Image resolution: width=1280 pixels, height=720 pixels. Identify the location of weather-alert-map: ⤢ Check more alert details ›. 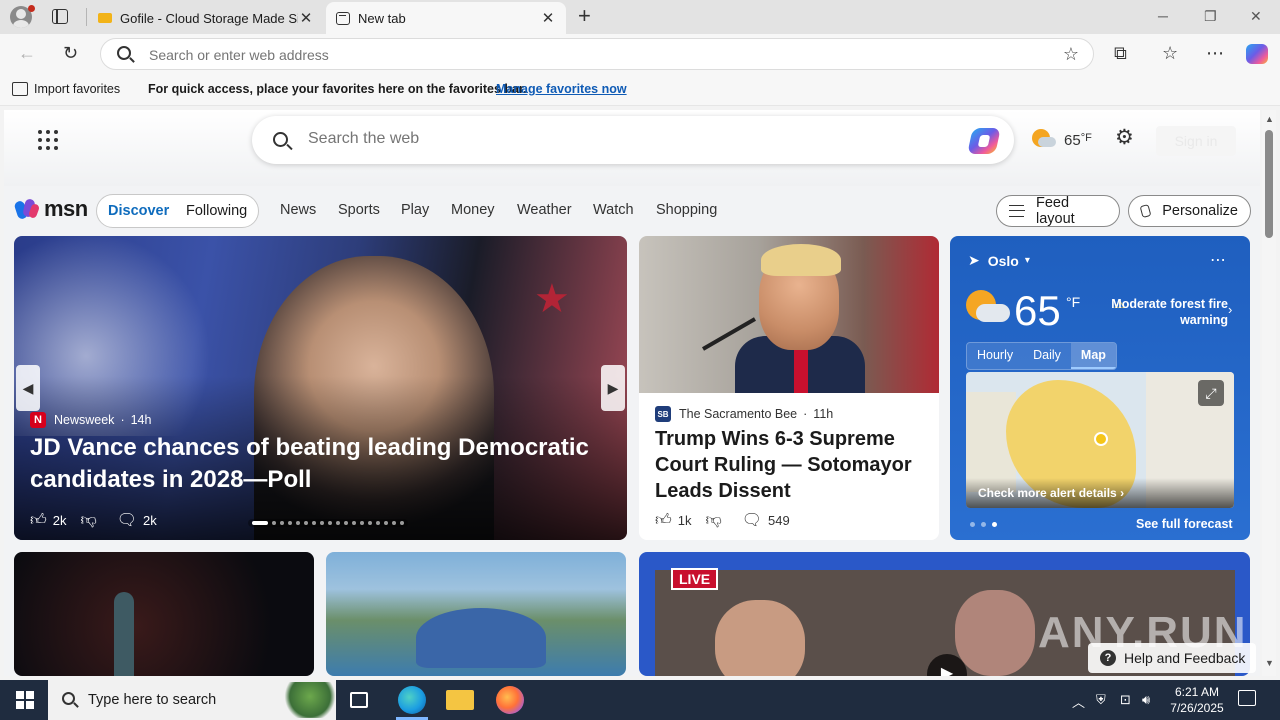
(1100, 440).